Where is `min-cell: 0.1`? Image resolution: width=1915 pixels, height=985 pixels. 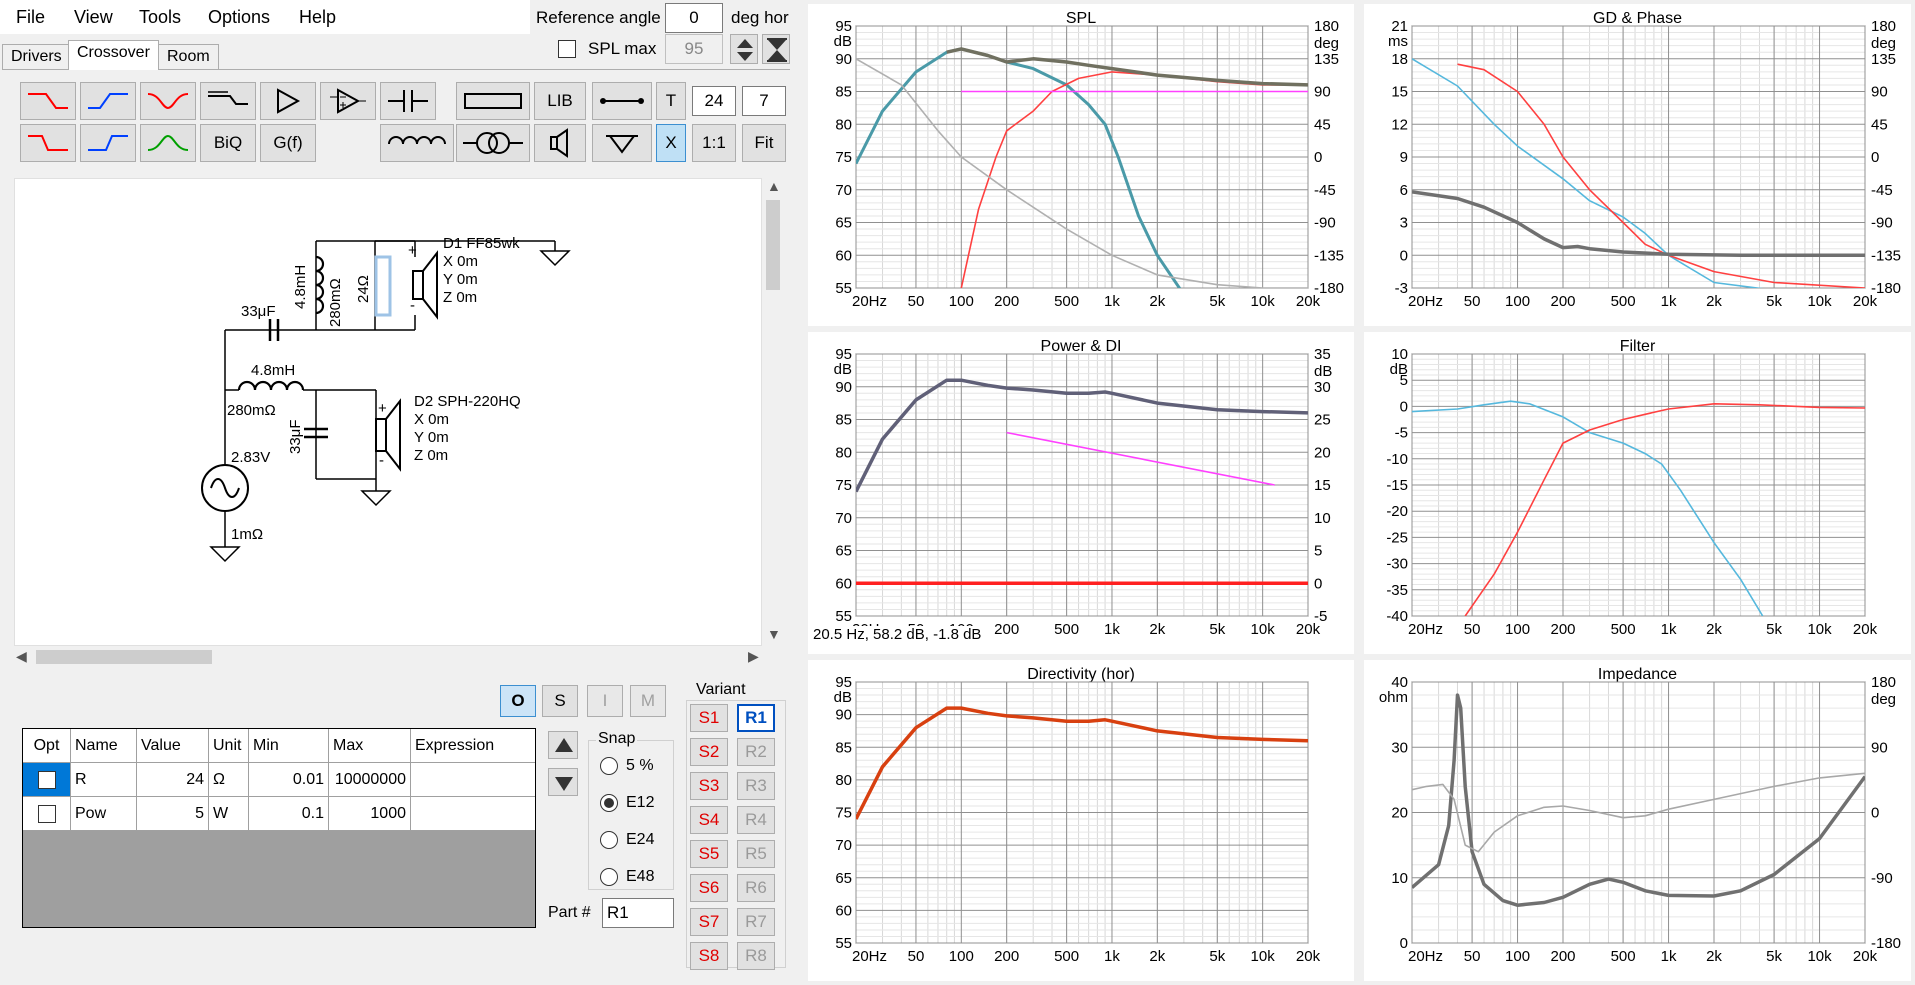 min-cell: 0.1 is located at coordinates (289, 814).